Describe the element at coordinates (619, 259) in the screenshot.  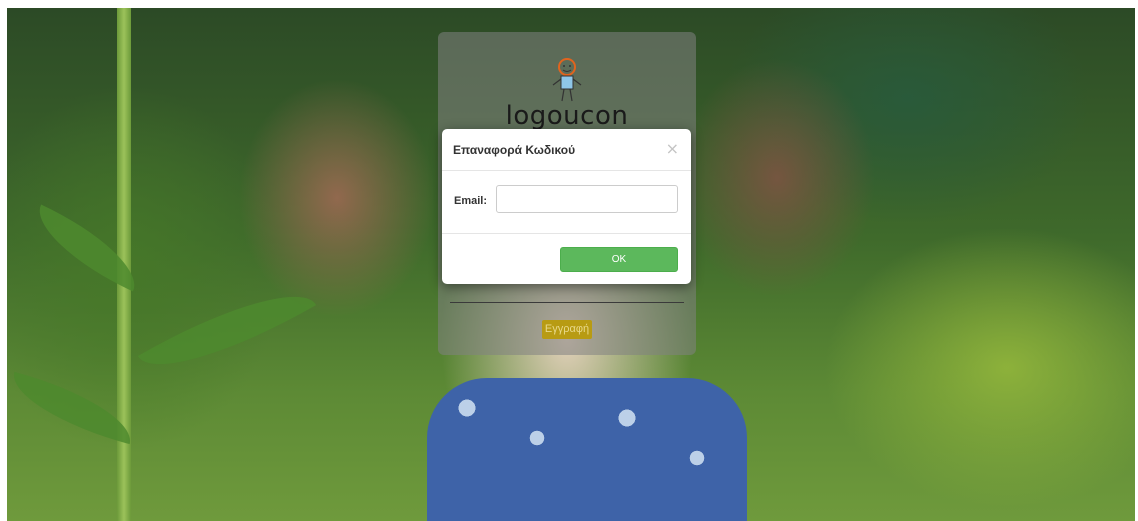
I see `ok-button: OK` at that location.